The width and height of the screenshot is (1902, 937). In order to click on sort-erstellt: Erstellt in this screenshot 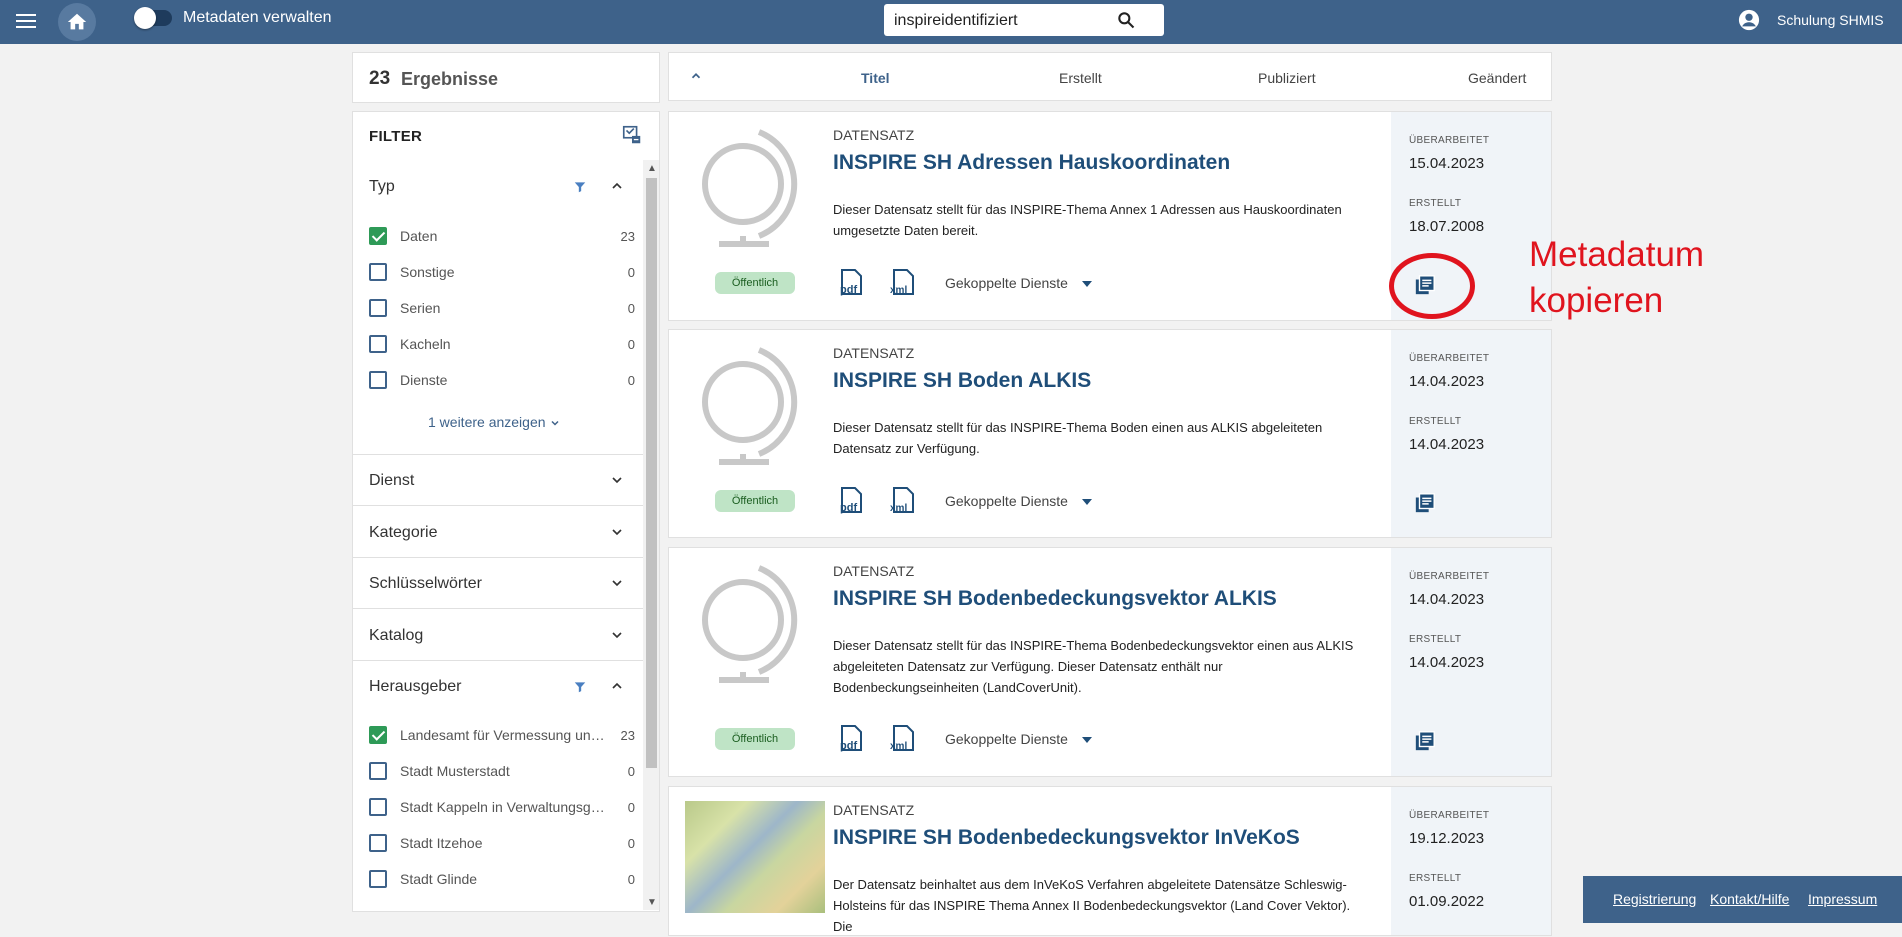, I will do `click(1080, 78)`.